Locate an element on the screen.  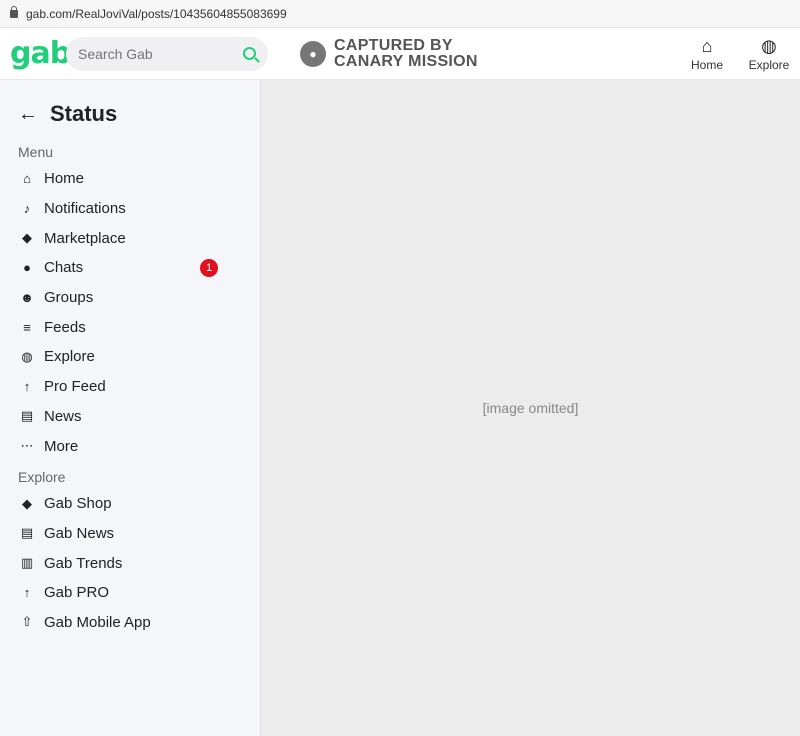
sidebar-item-label: Gab Shop is located at coordinates (78, 504).